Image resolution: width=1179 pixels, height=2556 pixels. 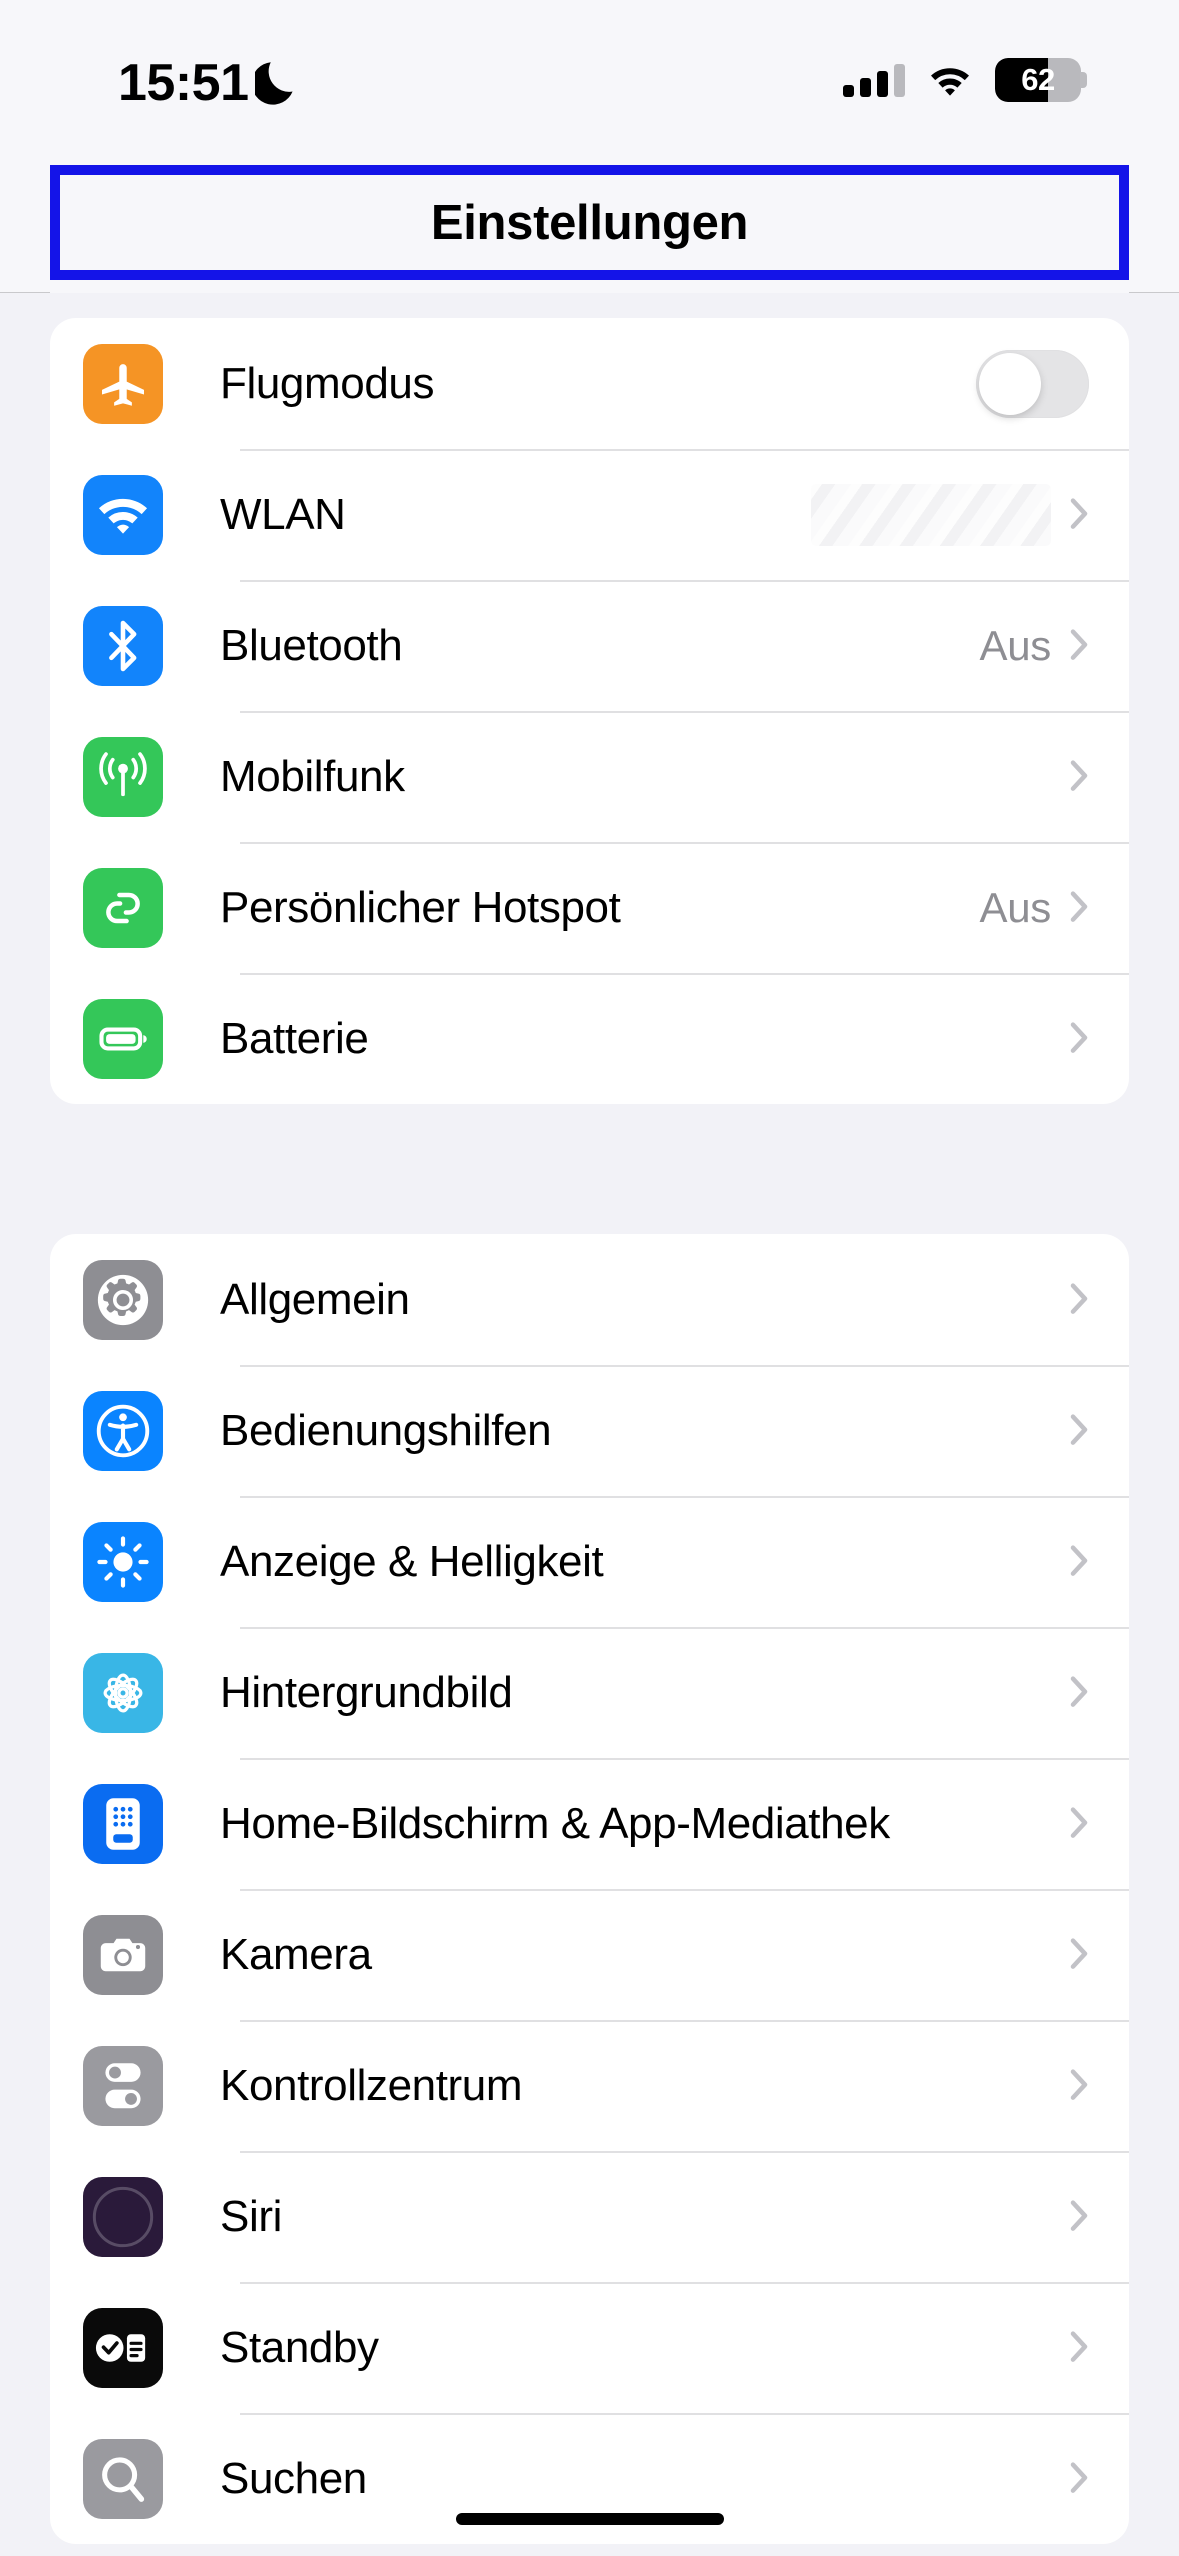 I want to click on settings-row: Kontrollzentrum, so click(x=589, y=2085).